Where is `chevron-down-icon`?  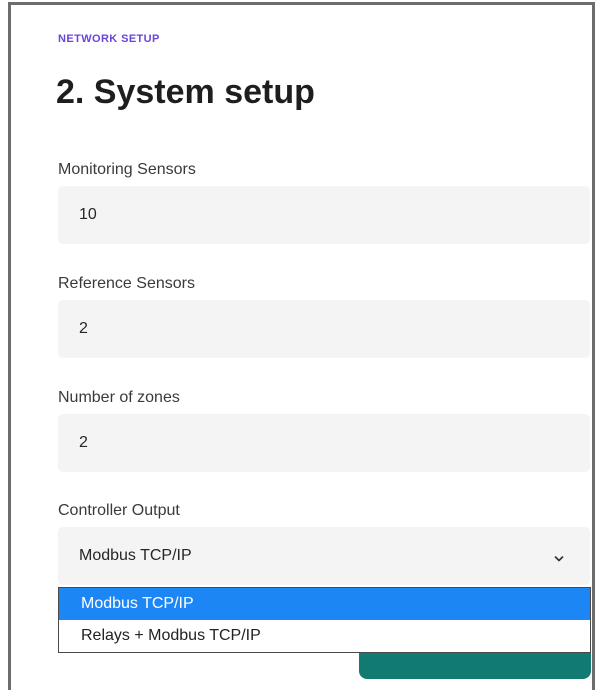
chevron-down-icon is located at coordinates (559, 556).